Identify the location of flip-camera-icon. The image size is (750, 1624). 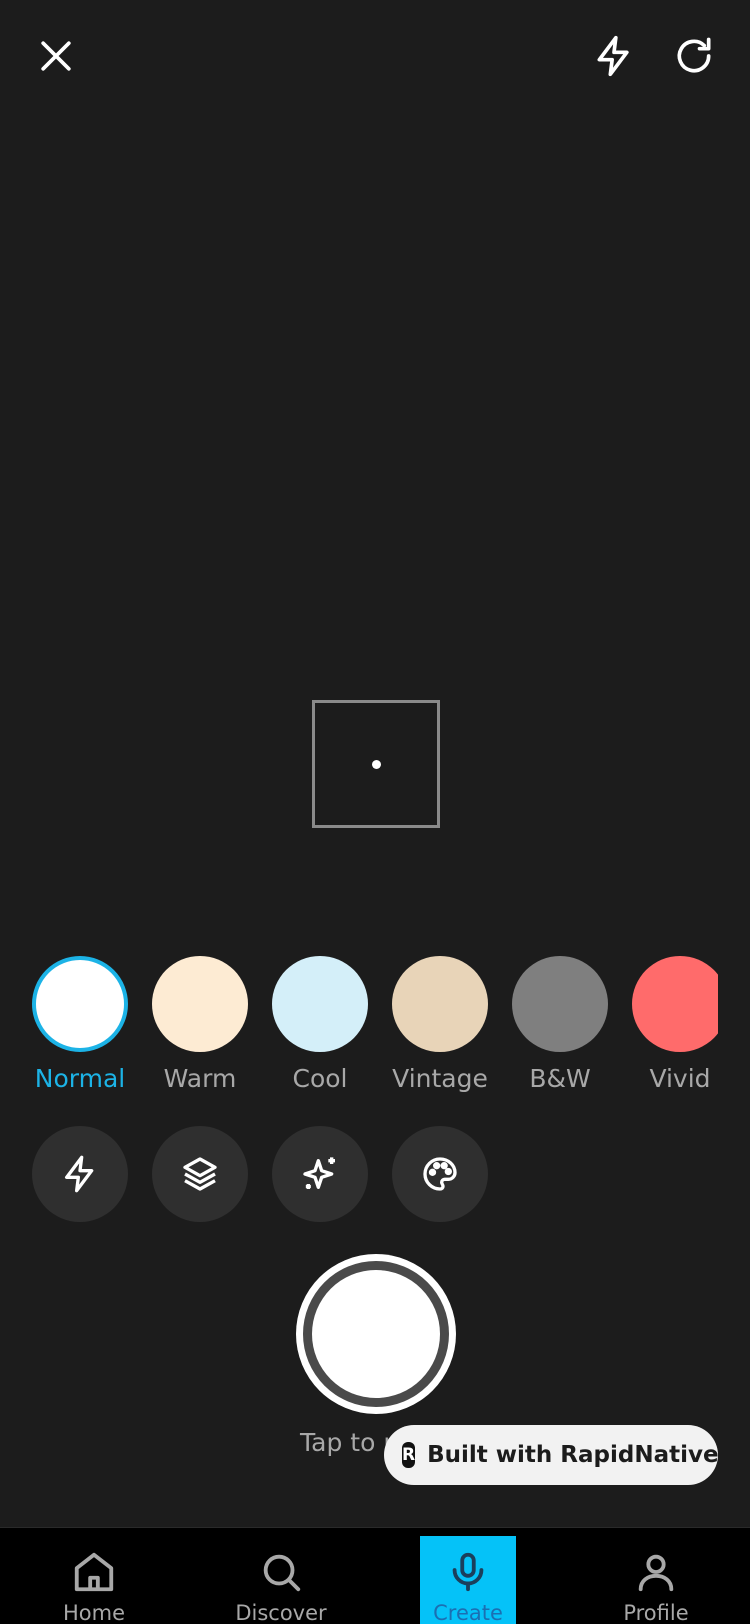
(694, 55).